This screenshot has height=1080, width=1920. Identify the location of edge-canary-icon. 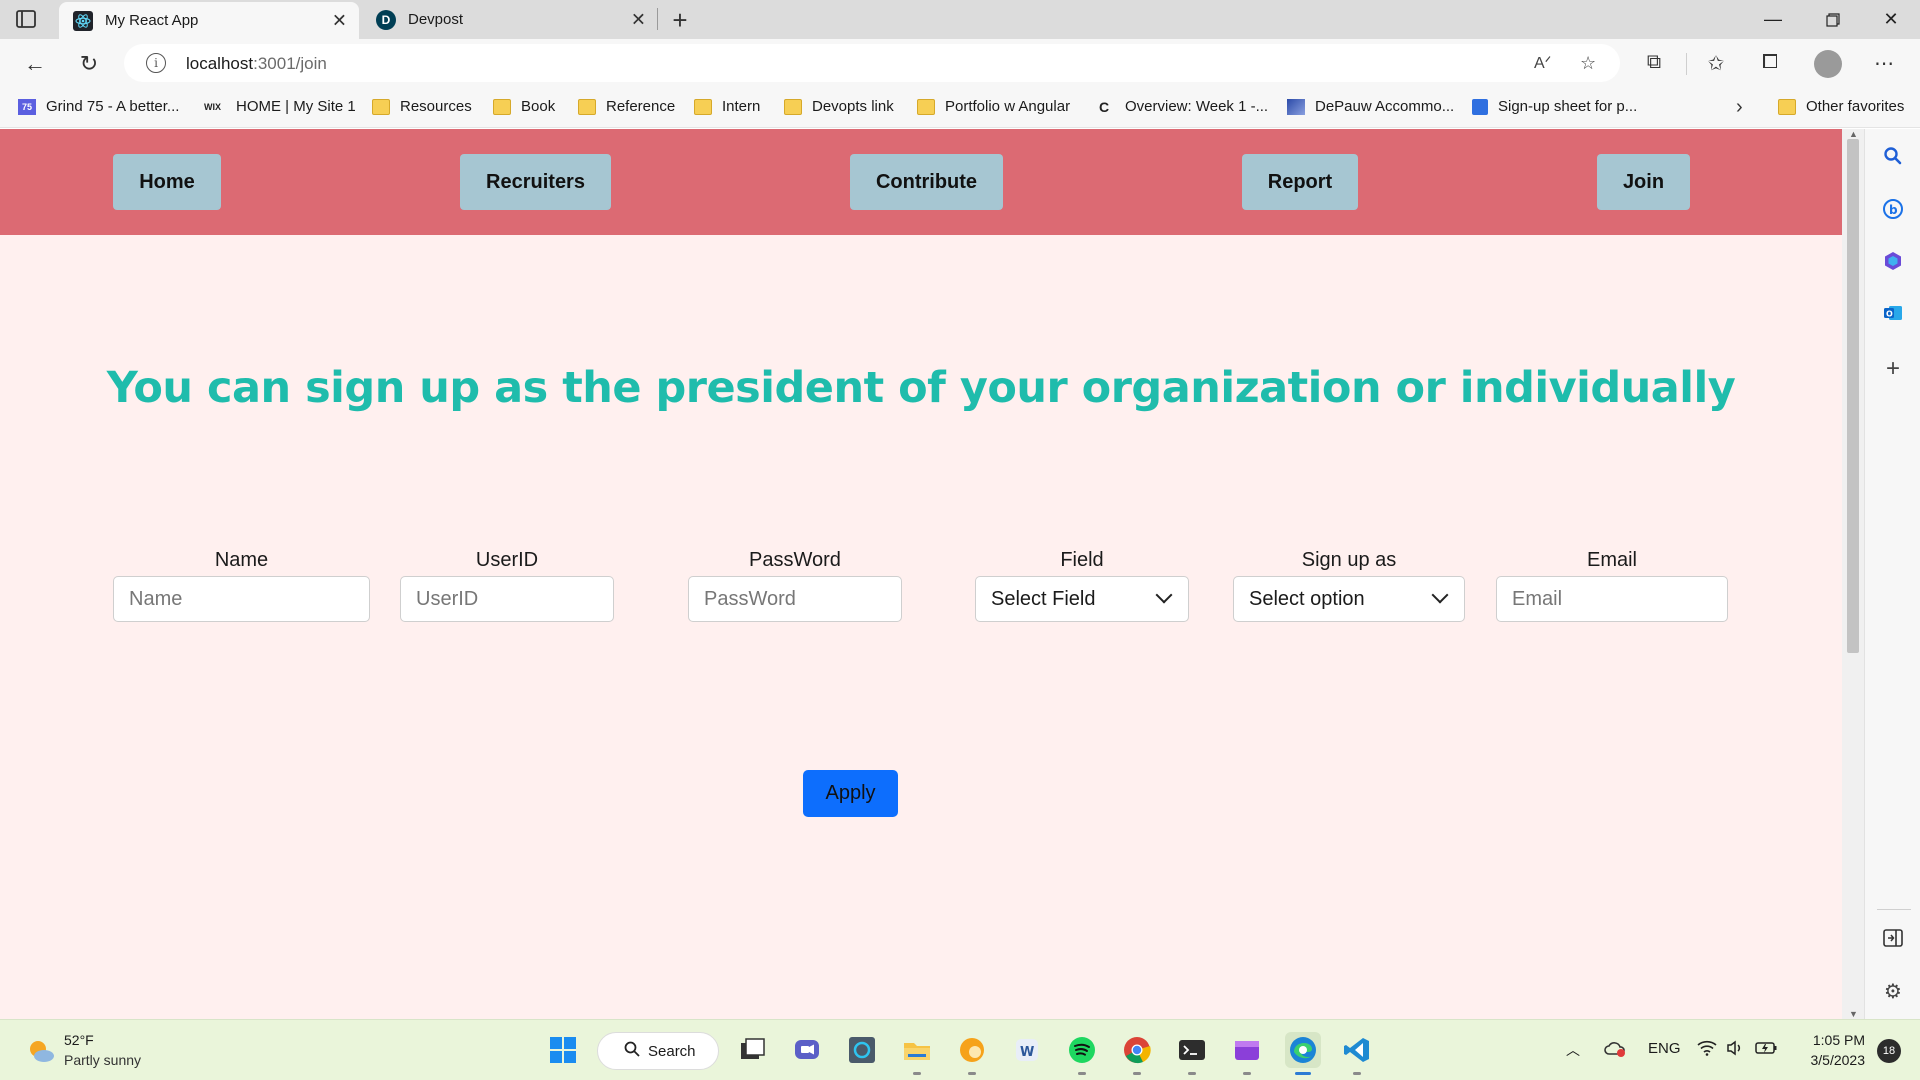
(972, 1055).